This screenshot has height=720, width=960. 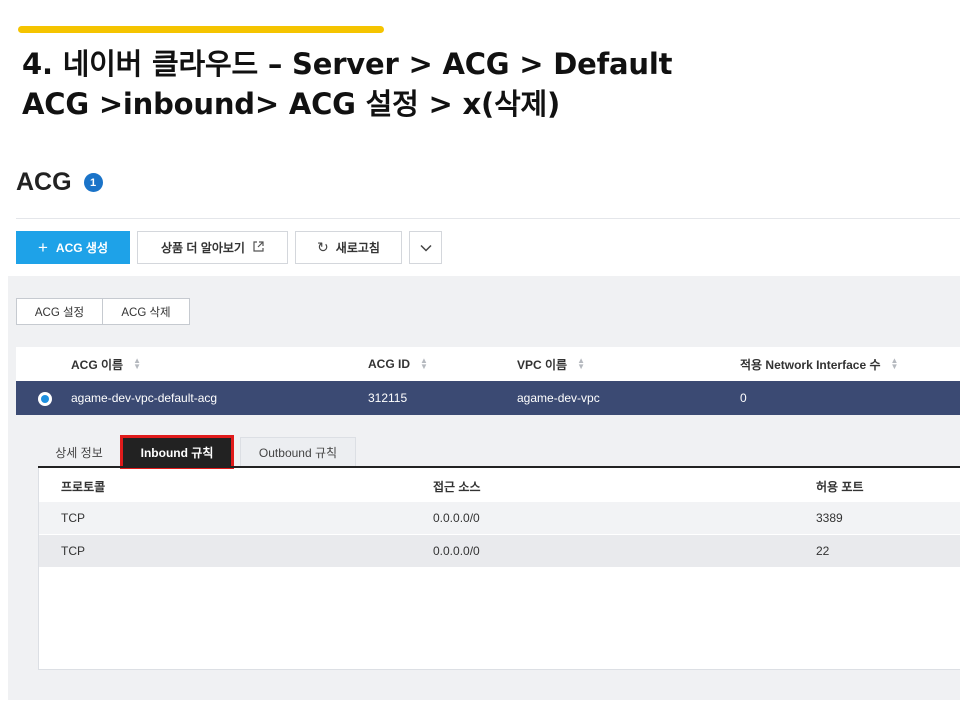 I want to click on tab-underline, so click(x=499, y=467).